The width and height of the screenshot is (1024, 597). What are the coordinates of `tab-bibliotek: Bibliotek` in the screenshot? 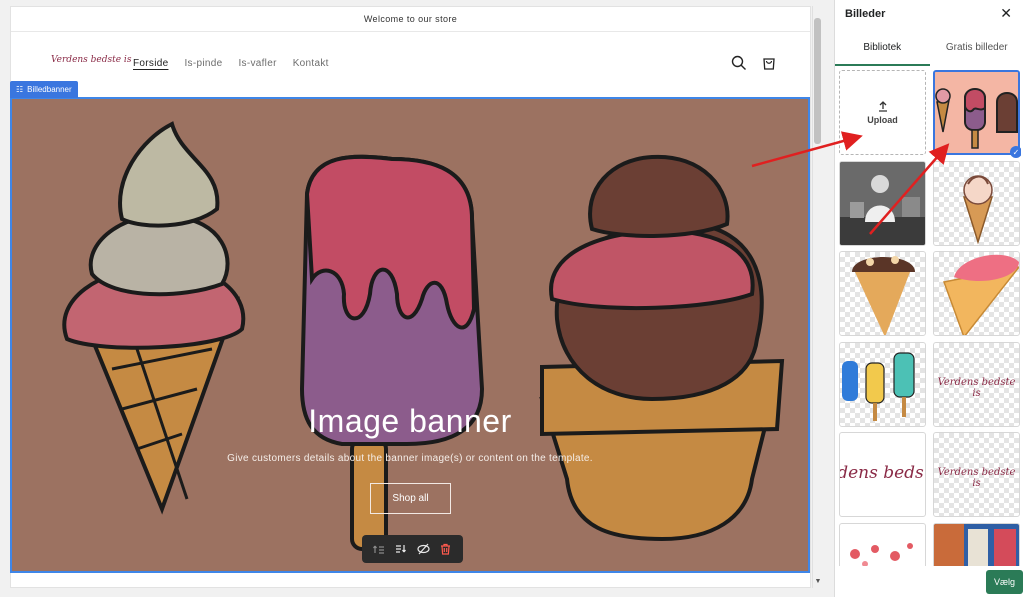 It's located at (882, 51).